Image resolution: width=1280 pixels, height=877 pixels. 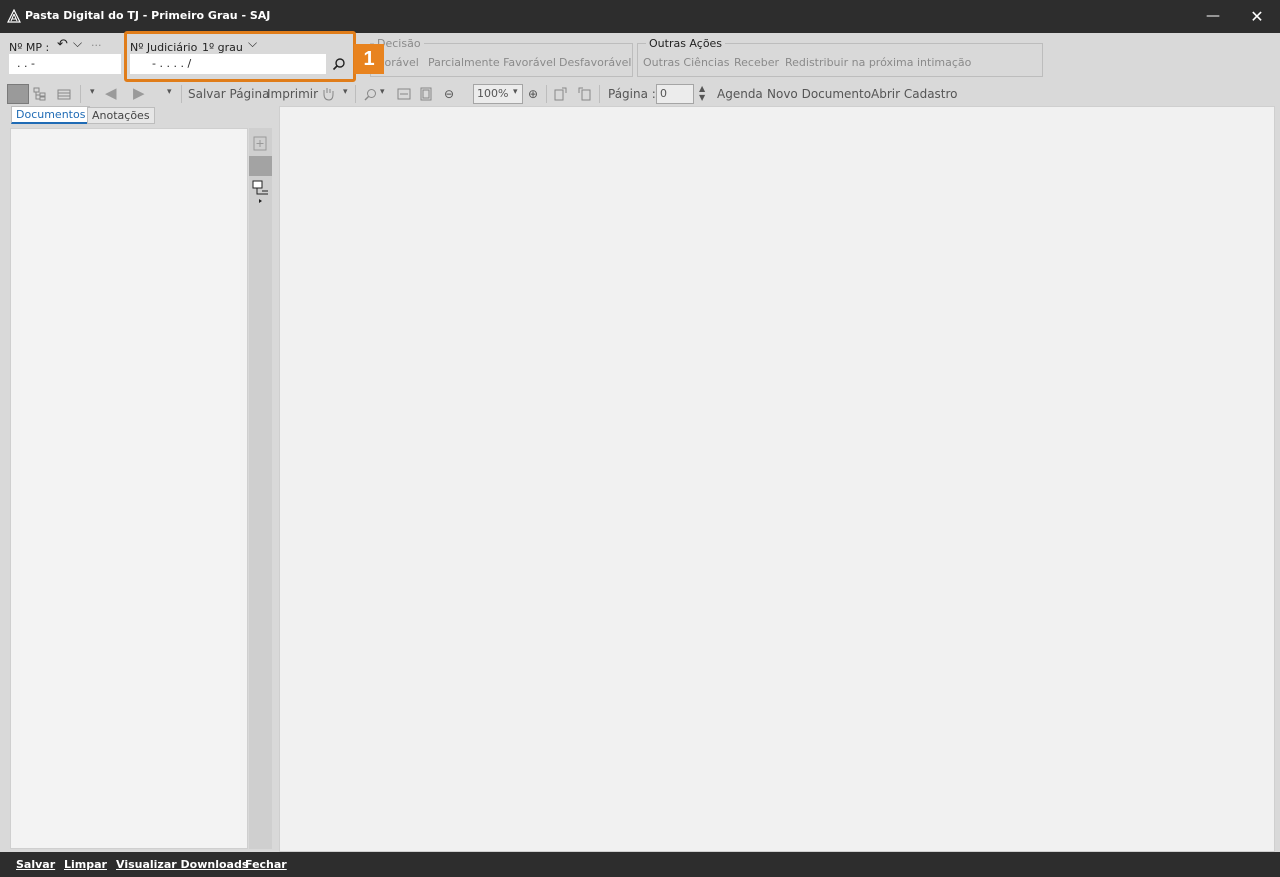 I want to click on salvar-pagina-button: Salvar Página, so click(x=228, y=94).